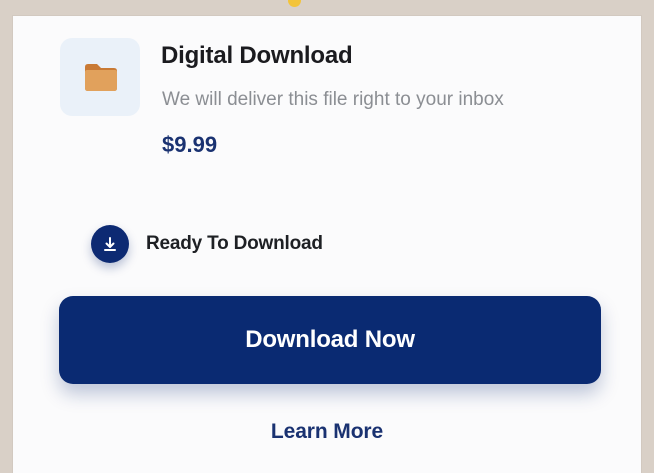 Image resolution: width=654 pixels, height=473 pixels. What do you see at coordinates (257, 55) in the screenshot?
I see `product-title: Digital Download` at bounding box center [257, 55].